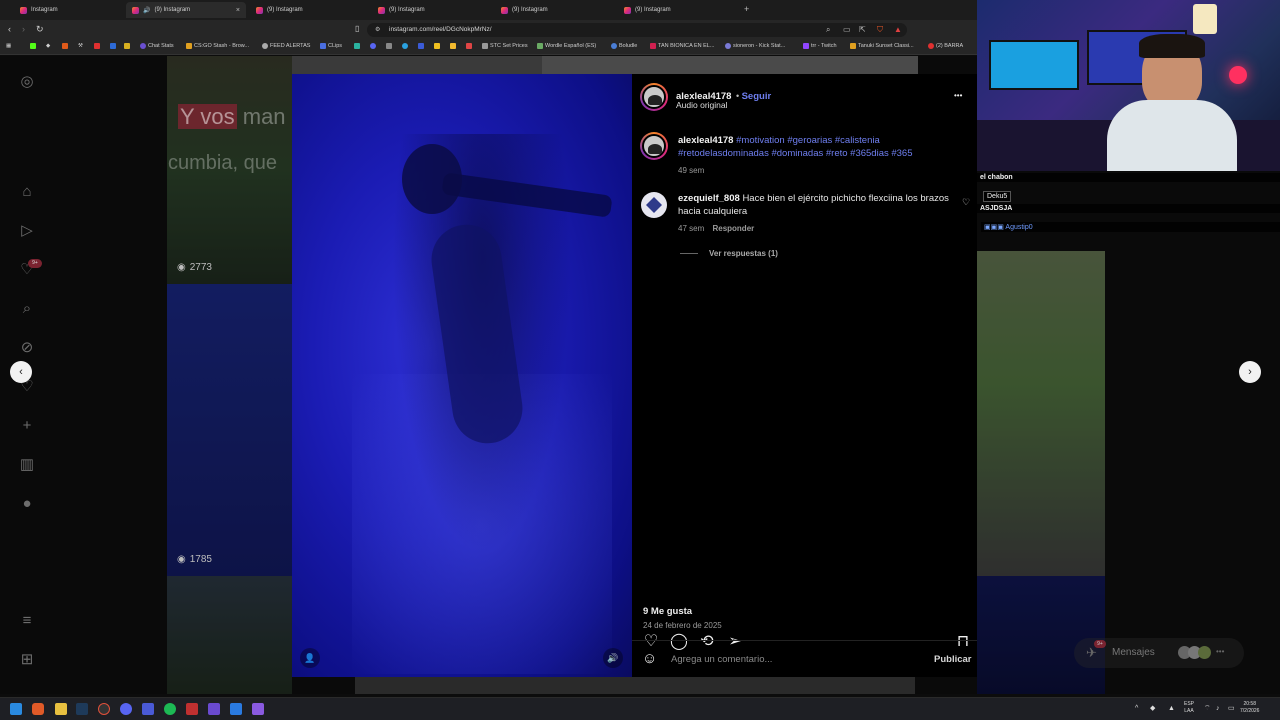  I want to click on tray-app-2-icon: ▲, so click(1171, 708).